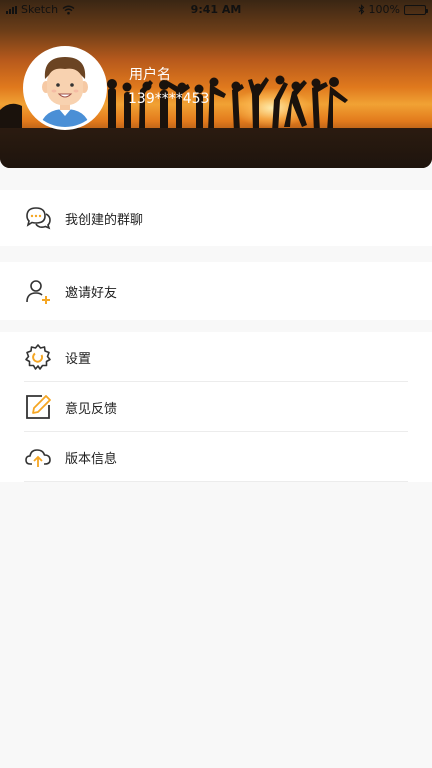 Image resolution: width=432 pixels, height=768 pixels. I want to click on version-info-label: 版本信息, so click(91, 459).